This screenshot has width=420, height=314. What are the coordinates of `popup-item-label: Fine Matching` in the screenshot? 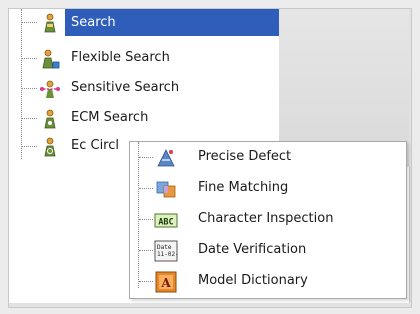 It's located at (243, 187).